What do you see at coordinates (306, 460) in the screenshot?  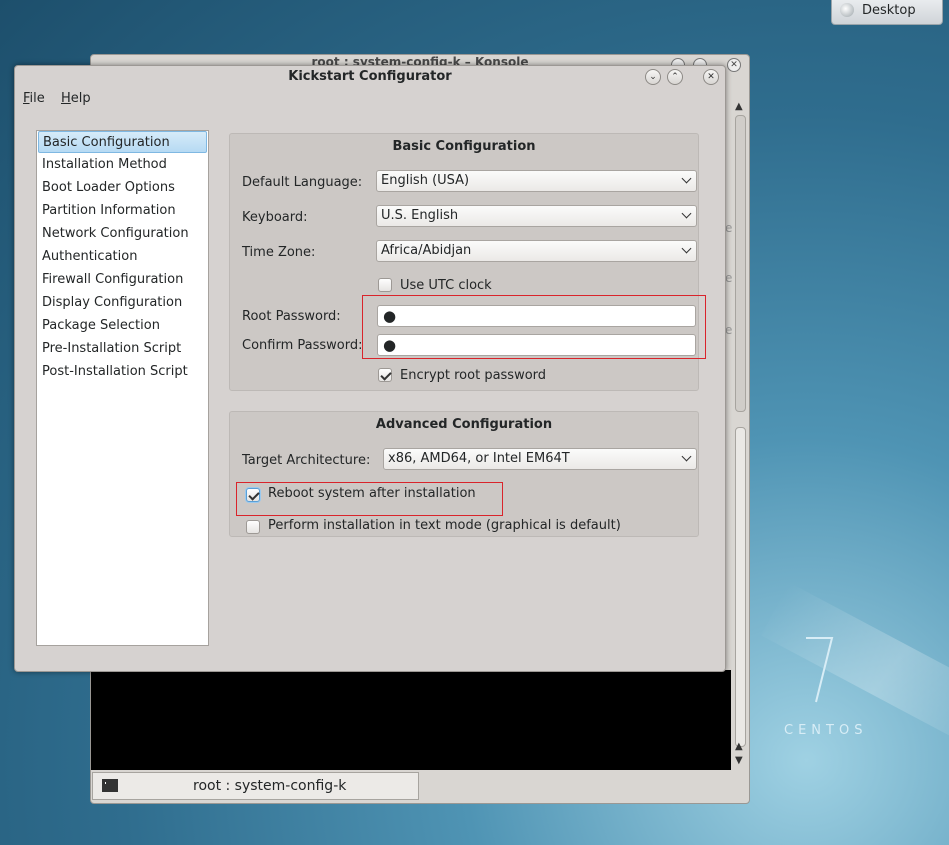 I see `target-architecture-label: Target Architecture:` at bounding box center [306, 460].